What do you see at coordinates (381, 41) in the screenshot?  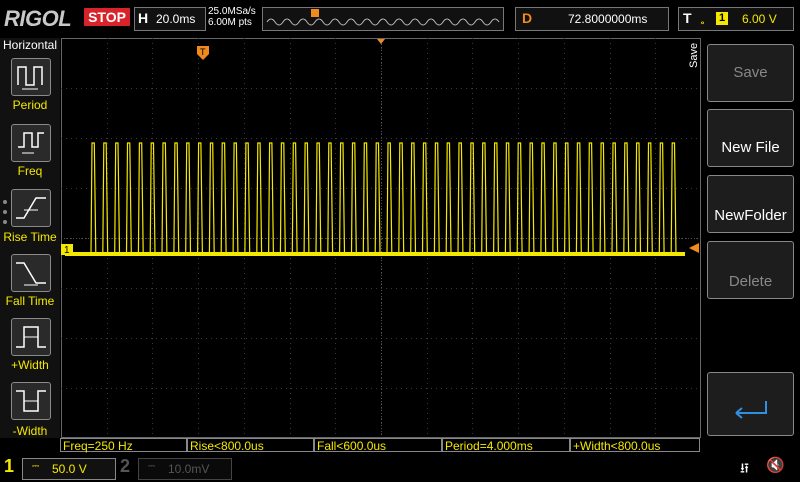 I see `center-time-marker` at bounding box center [381, 41].